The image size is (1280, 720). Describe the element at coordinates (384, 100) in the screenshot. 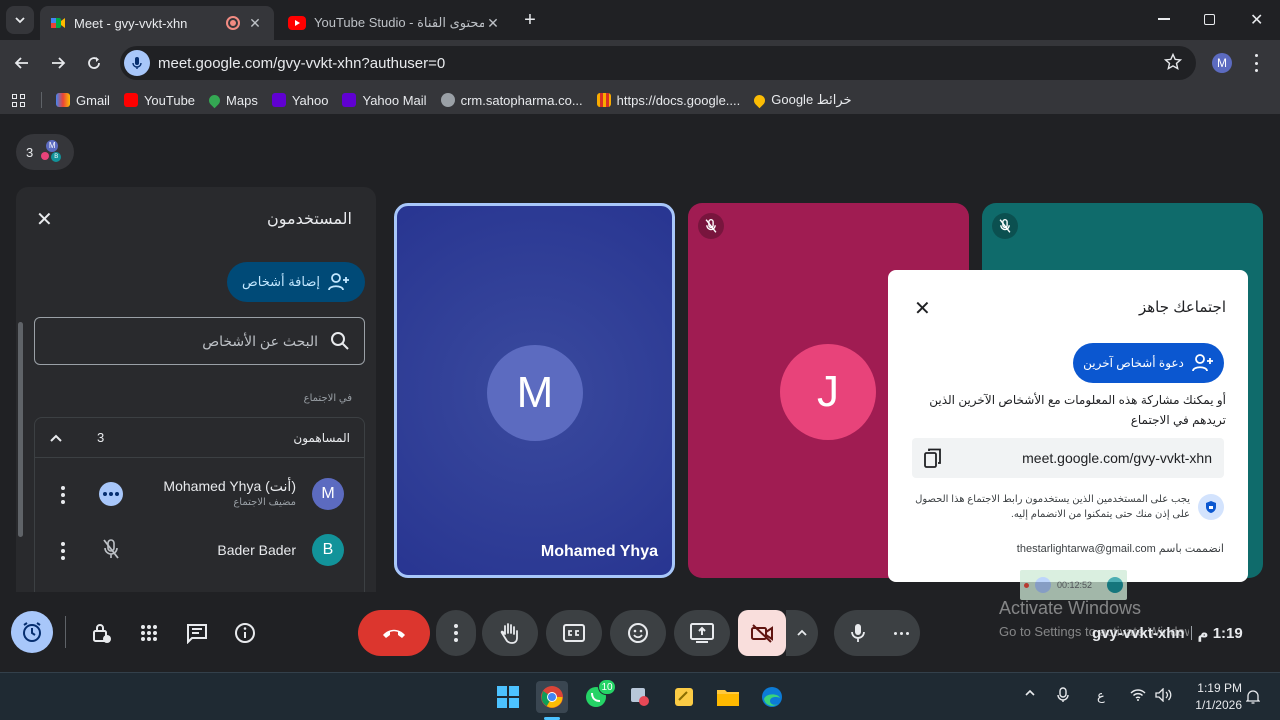

I see `bookmark-yahoo-mail: Yahoo Mail` at that location.